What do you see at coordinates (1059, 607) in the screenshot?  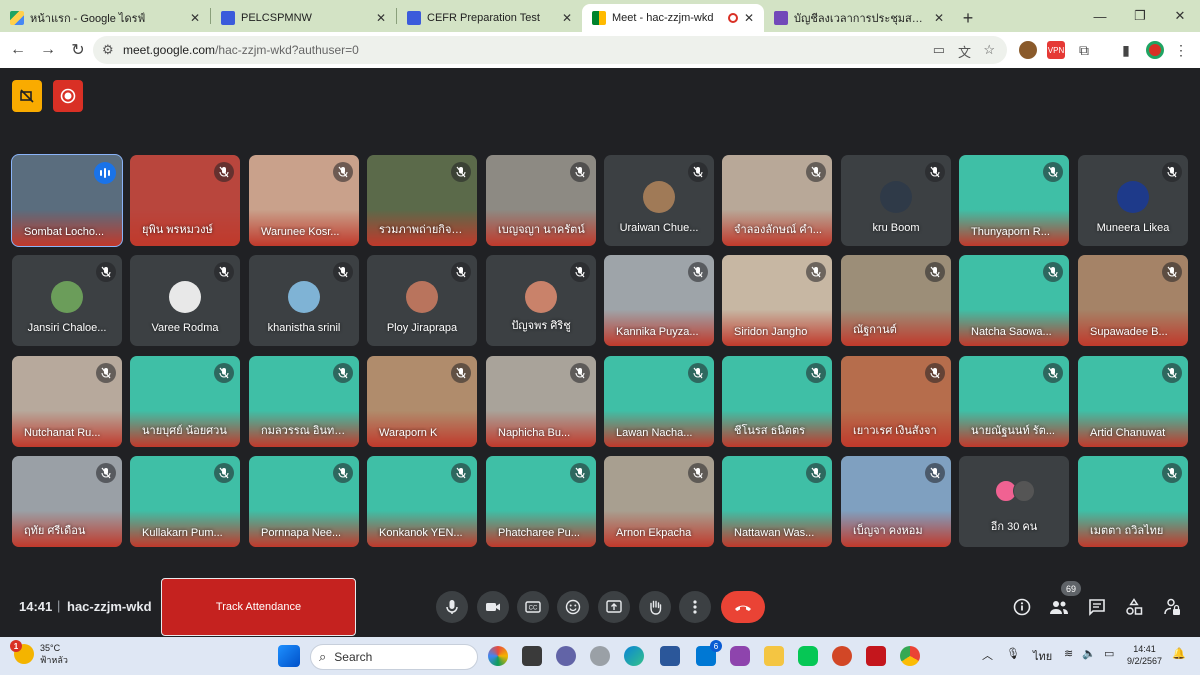 I see `people-button` at bounding box center [1059, 607].